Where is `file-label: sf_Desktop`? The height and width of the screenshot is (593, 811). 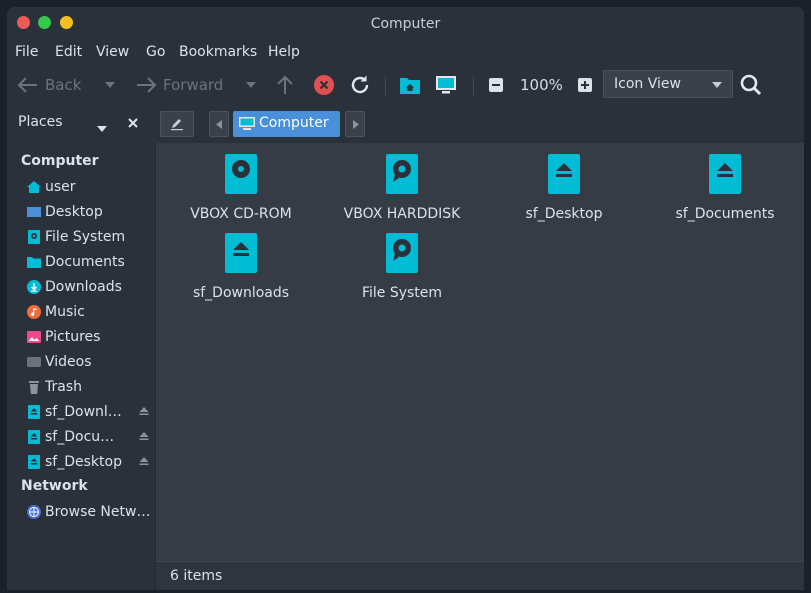
file-label: sf_Desktop is located at coordinates (564, 214).